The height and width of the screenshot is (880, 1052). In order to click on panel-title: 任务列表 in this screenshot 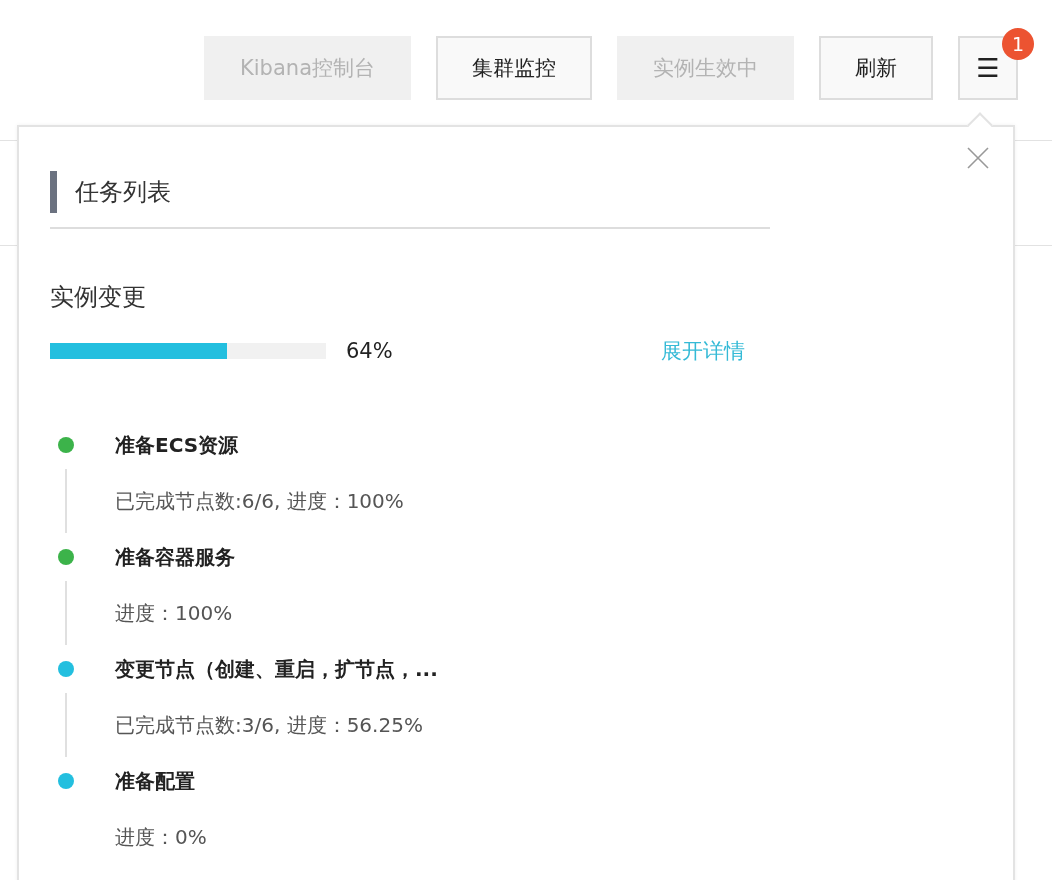, I will do `click(123, 192)`.